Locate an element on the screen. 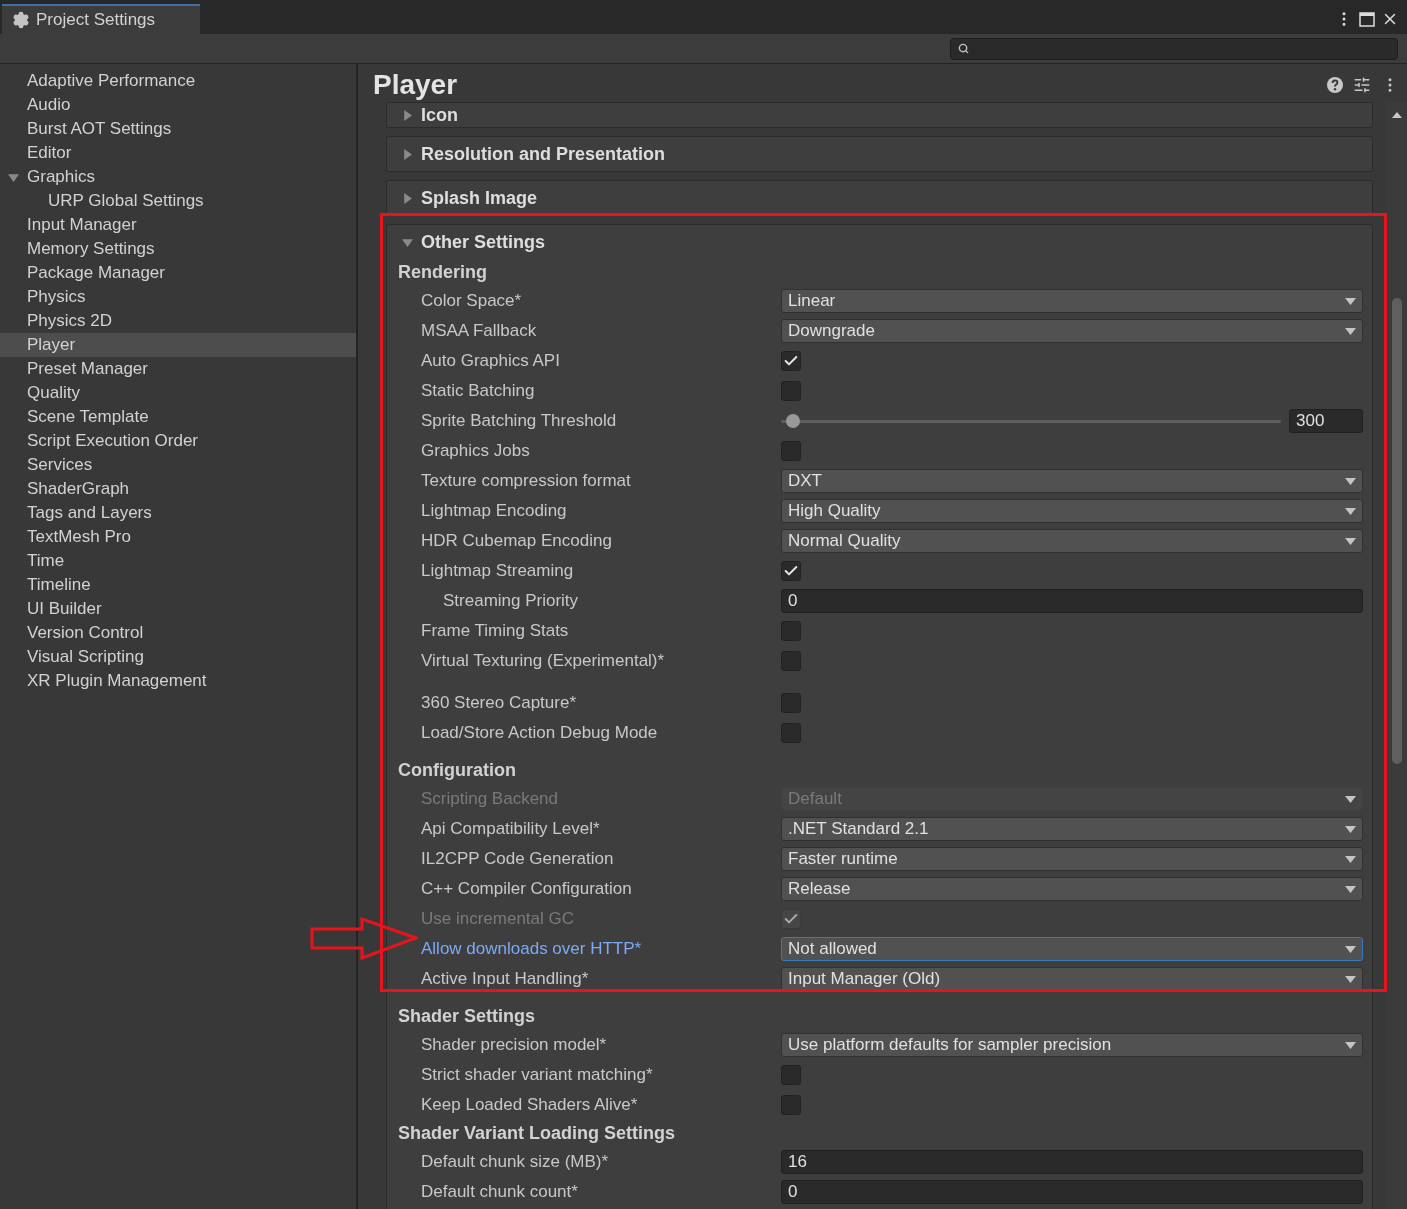  setting-label: HDR Cubemap Encoding is located at coordinates (516, 541).